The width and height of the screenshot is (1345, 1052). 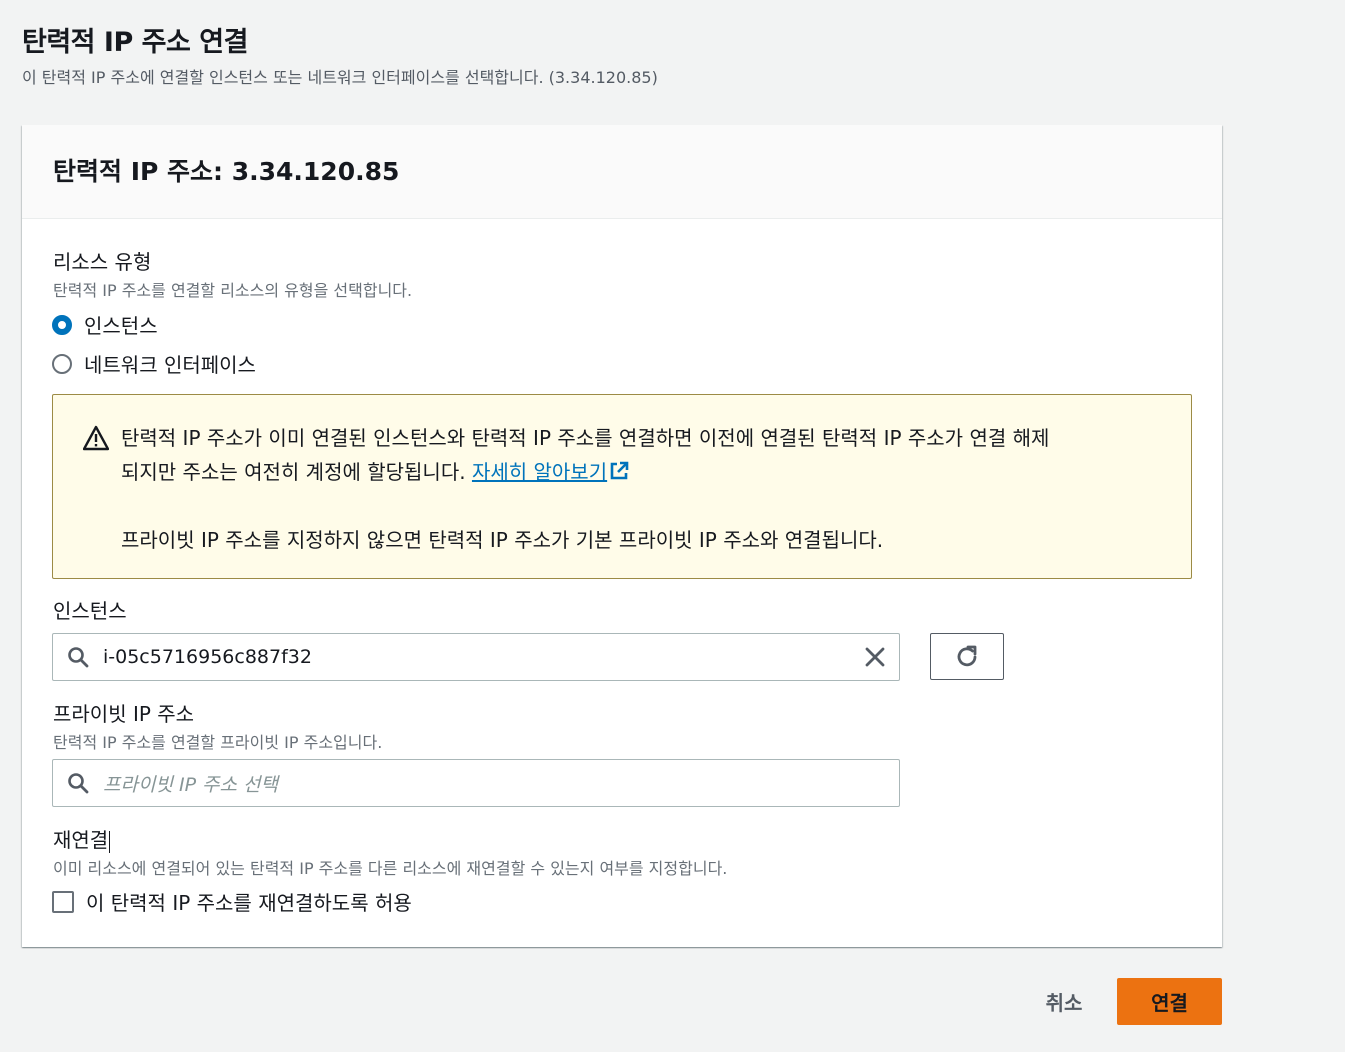 What do you see at coordinates (539, 472) in the screenshot?
I see `learn-more-link-label: 자세히 알아보기` at bounding box center [539, 472].